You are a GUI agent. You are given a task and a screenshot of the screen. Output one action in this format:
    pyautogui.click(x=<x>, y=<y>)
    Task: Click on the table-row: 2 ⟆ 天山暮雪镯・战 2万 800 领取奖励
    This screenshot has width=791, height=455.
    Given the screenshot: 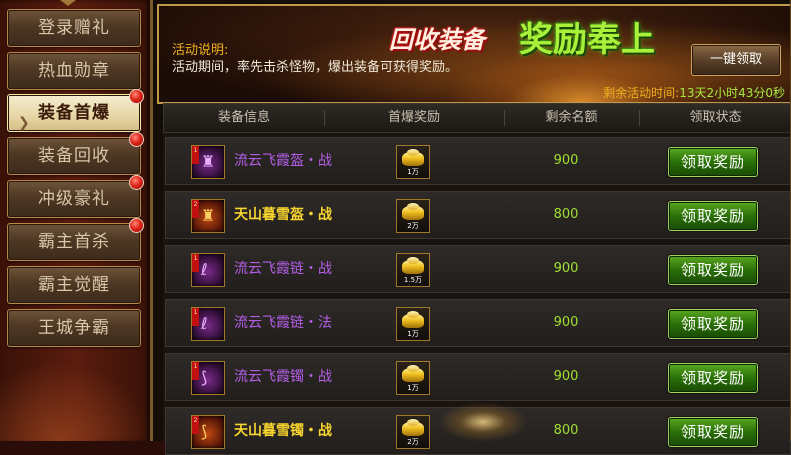 What is the action you would take?
    pyautogui.click(x=478, y=431)
    